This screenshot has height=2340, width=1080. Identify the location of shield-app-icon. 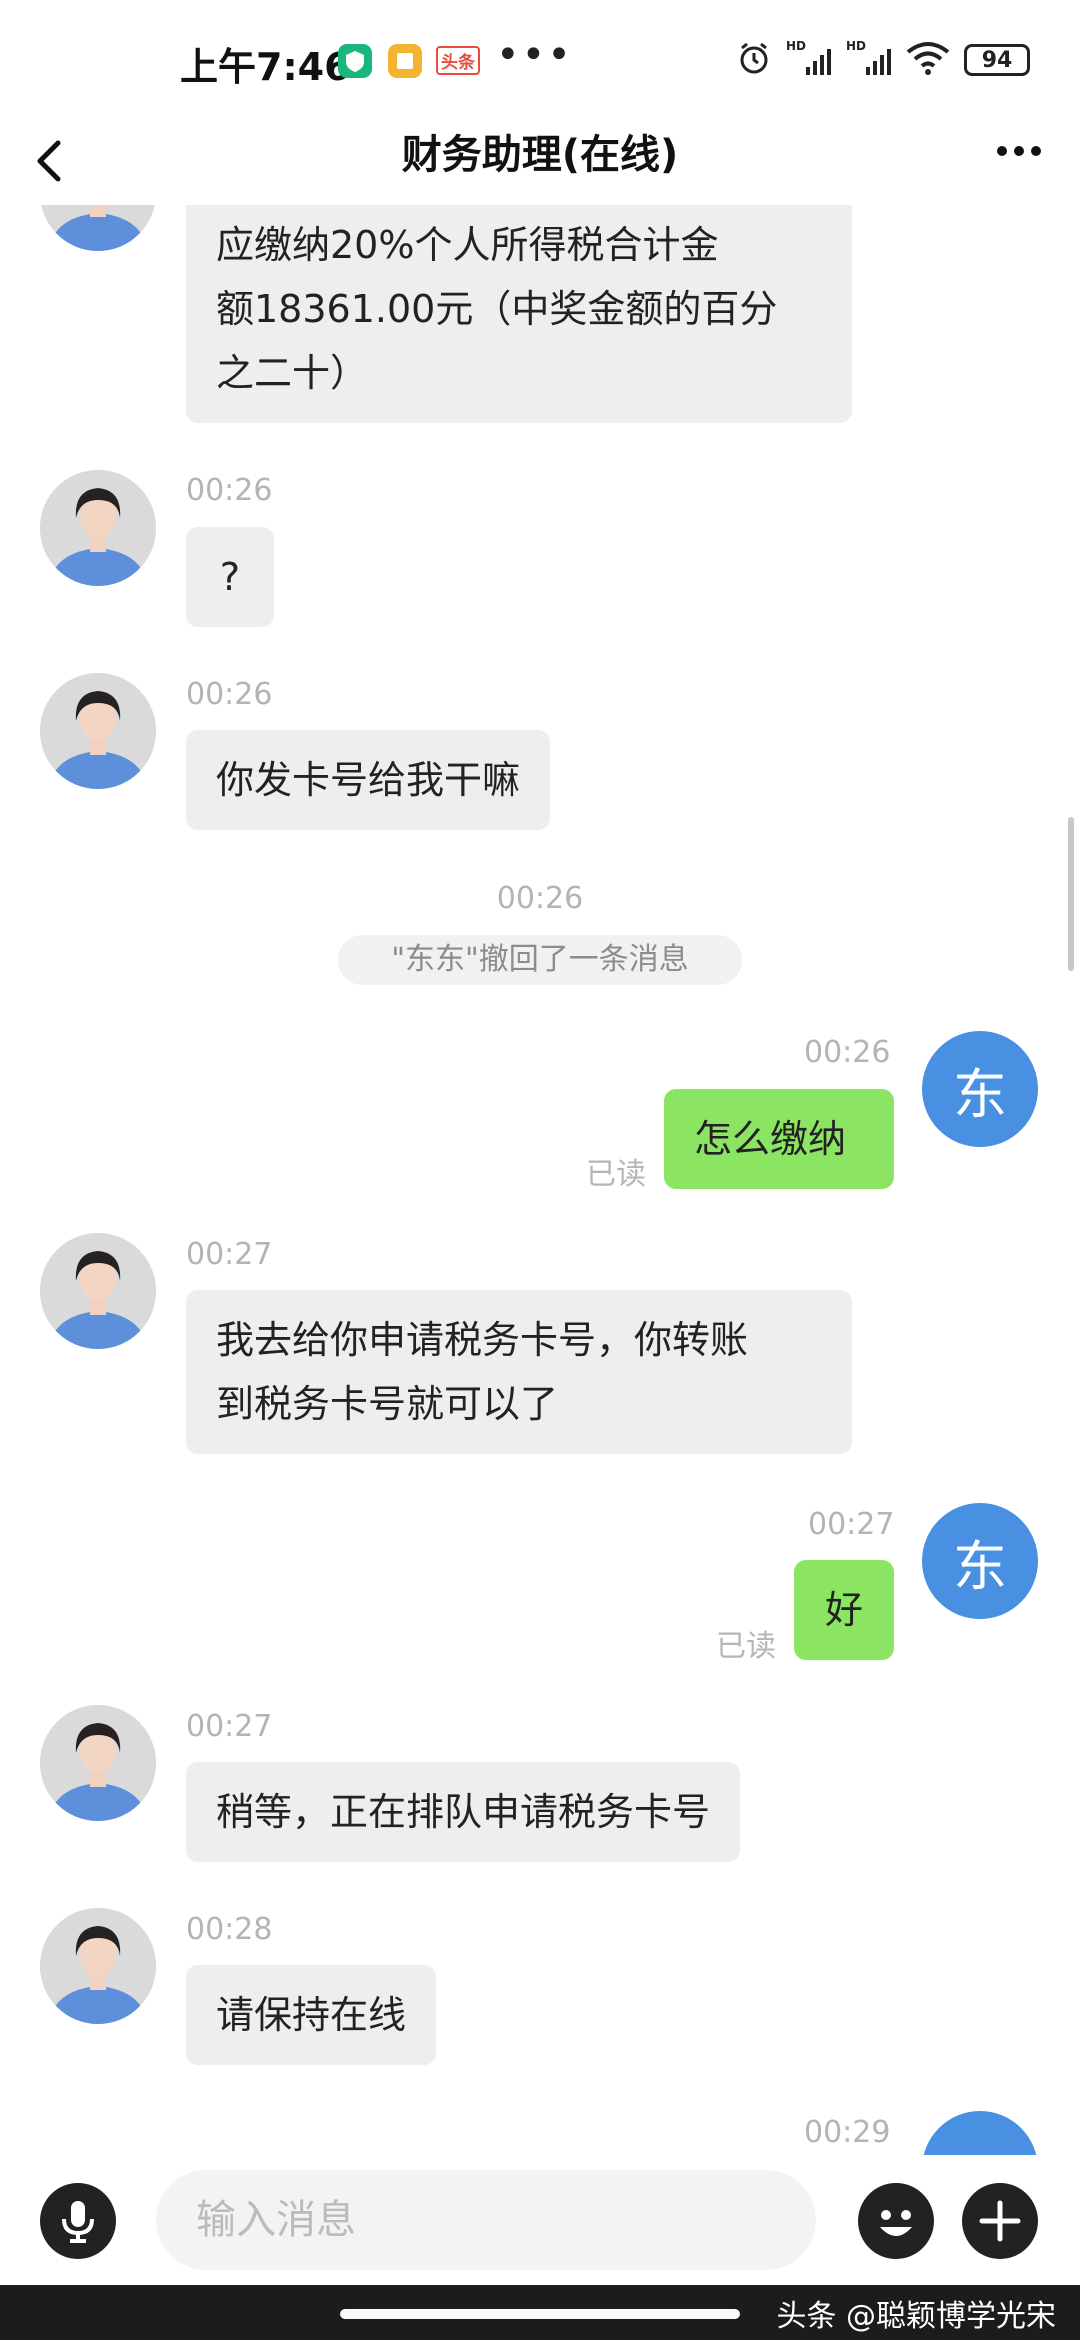
(355, 61).